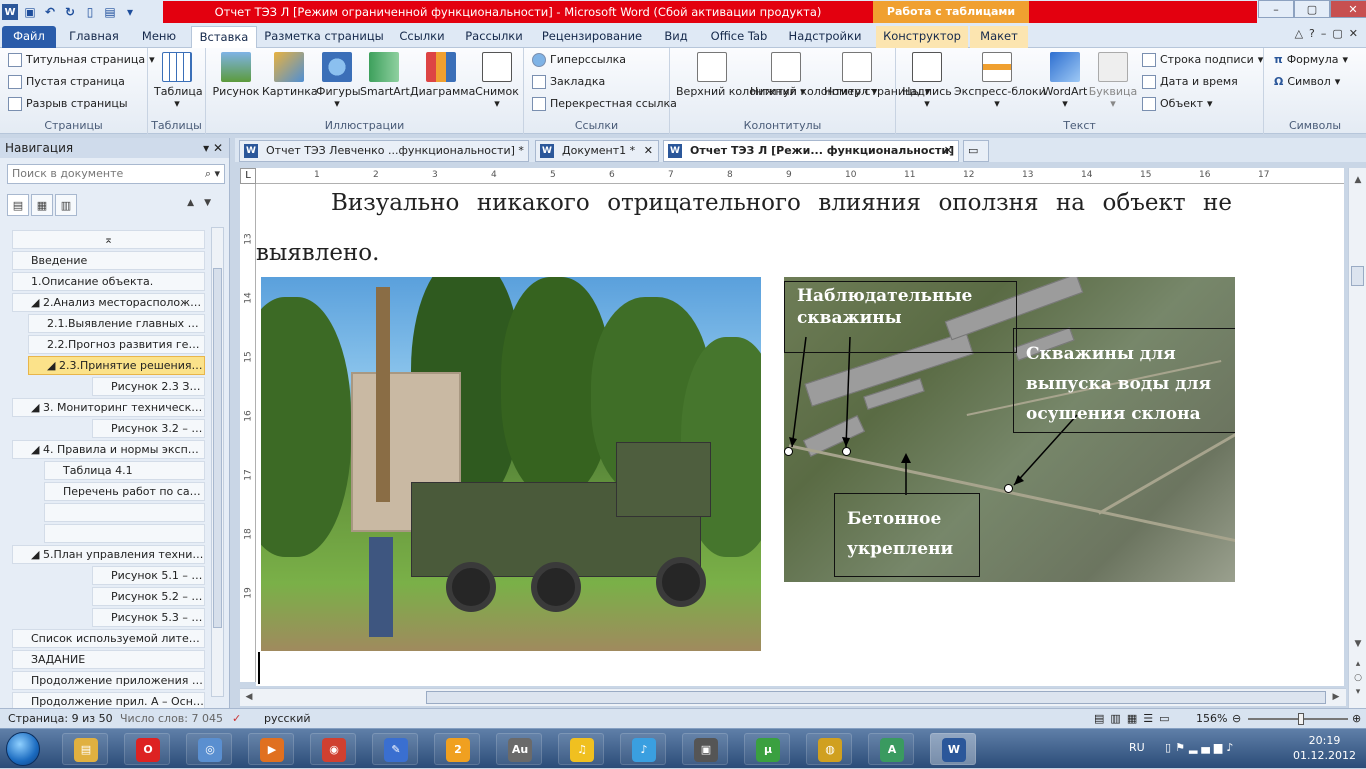 This screenshot has height=769, width=1366. What do you see at coordinates (42, 205) in the screenshot?
I see `pages-view-icon: ▦` at bounding box center [42, 205].